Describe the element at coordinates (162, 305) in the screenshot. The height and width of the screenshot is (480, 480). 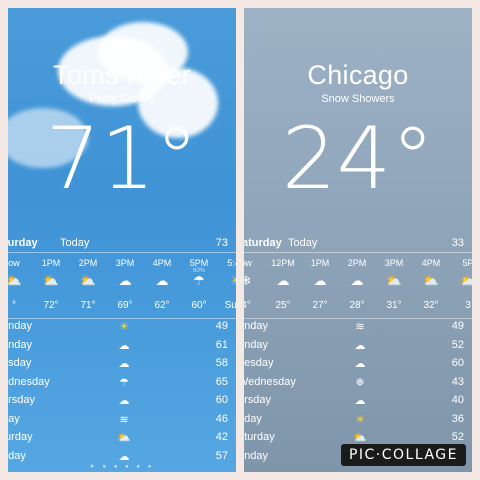
I see `hour-temperature: 62°` at that location.